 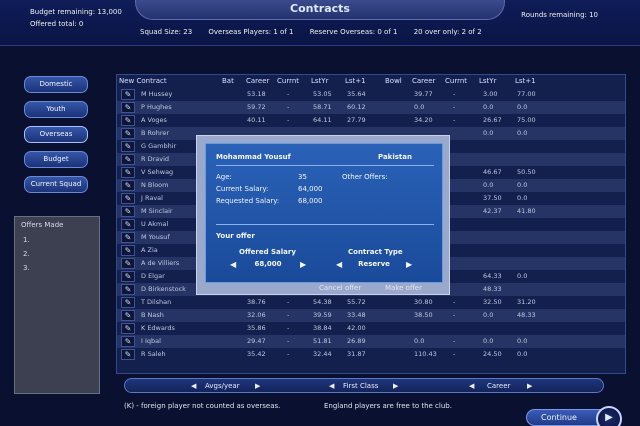 What do you see at coordinates (356, 354) in the screenshot?
I see `bat-lst1-cell: 31.87` at bounding box center [356, 354].